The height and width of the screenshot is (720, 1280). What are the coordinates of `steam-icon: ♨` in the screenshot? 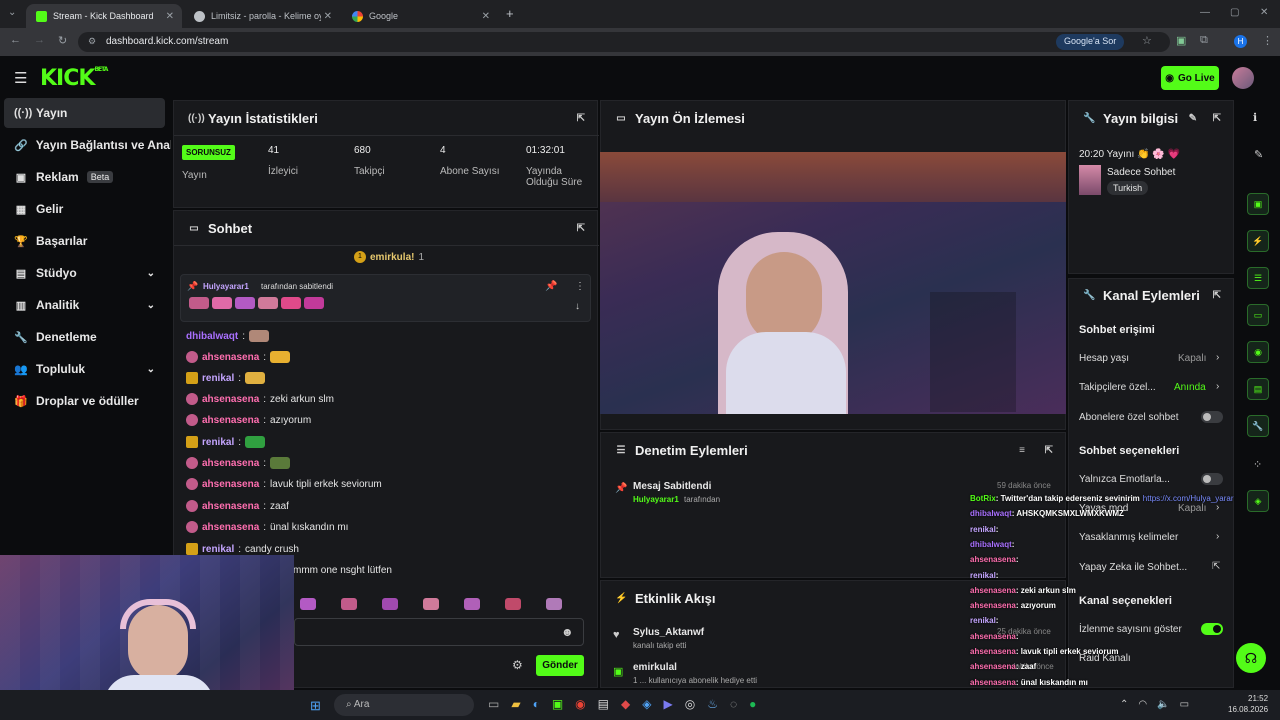 It's located at (712, 704).